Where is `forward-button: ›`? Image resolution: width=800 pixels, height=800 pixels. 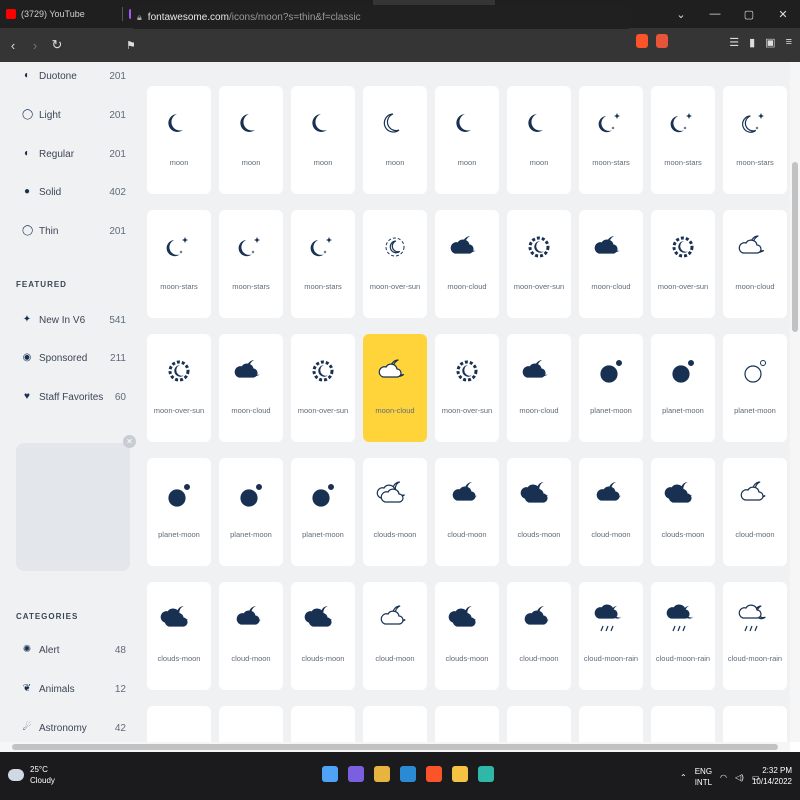
forward-button: › is located at coordinates (35, 45).